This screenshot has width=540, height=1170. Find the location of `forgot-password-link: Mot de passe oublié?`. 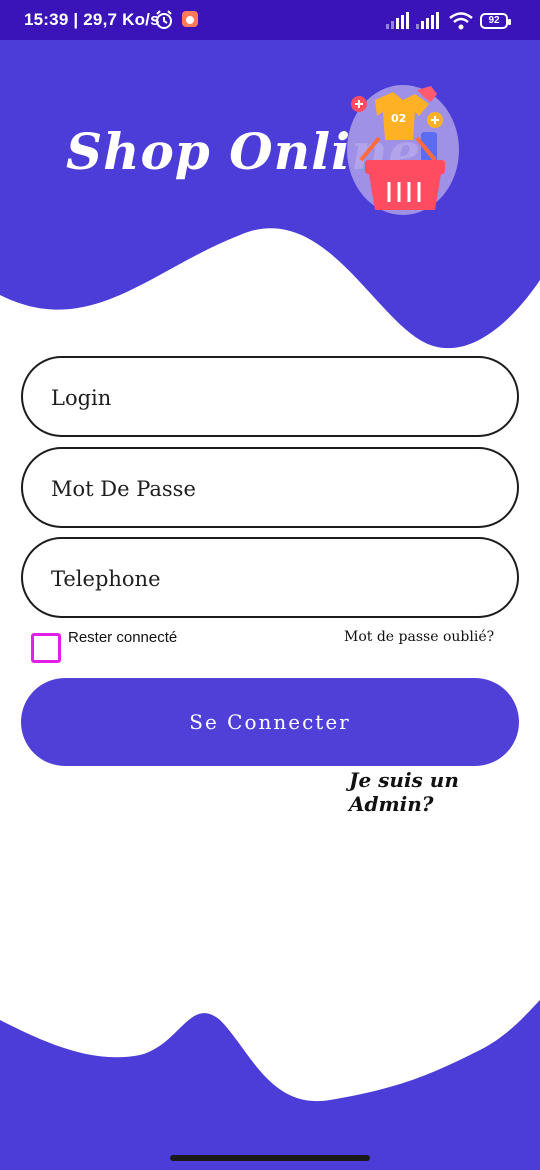

forgot-password-link: Mot de passe oublié? is located at coordinates (419, 637).